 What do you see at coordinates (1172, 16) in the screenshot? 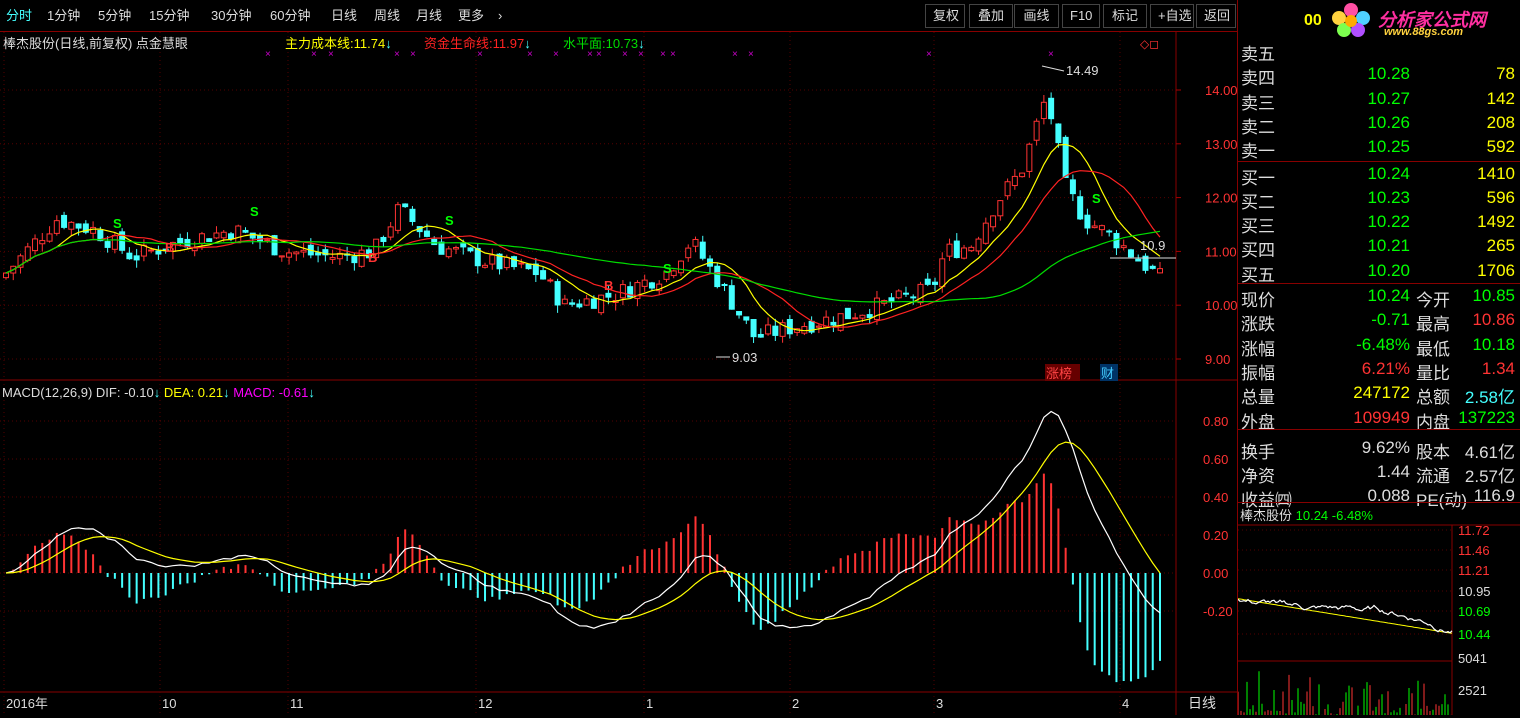
I see `toolbar-btn-5: +自选` at bounding box center [1172, 16].